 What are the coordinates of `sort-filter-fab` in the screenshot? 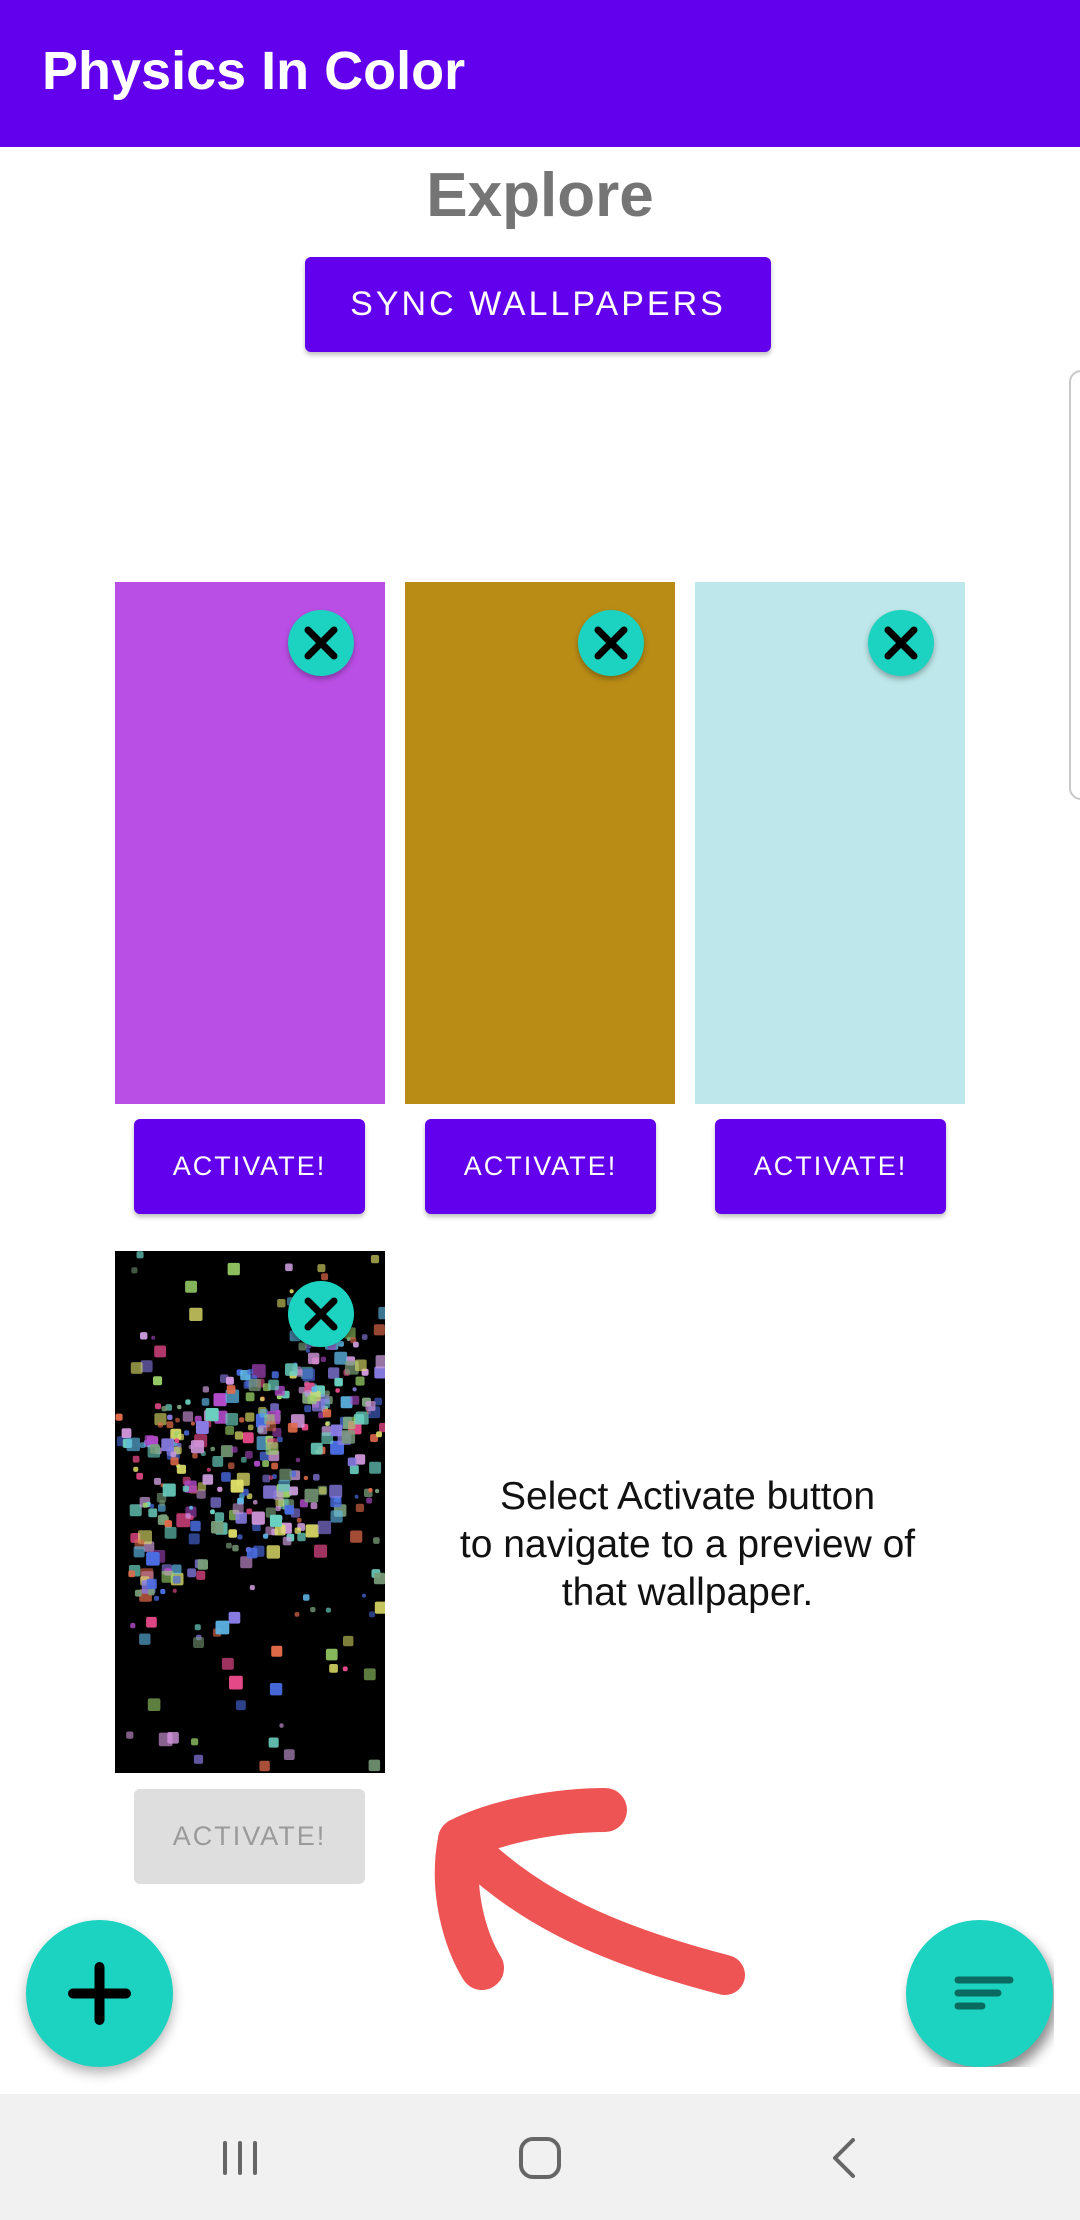 It's located at (979, 1993).